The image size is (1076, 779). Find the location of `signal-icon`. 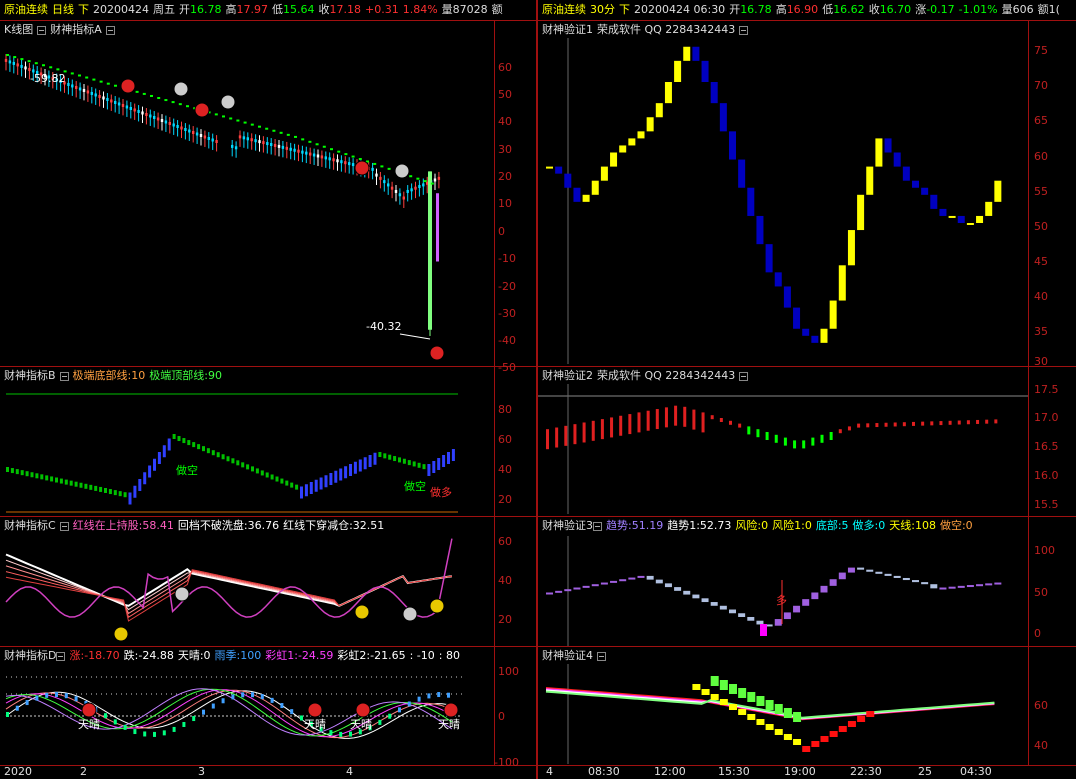

signal-icon is located at coordinates (451, 710).